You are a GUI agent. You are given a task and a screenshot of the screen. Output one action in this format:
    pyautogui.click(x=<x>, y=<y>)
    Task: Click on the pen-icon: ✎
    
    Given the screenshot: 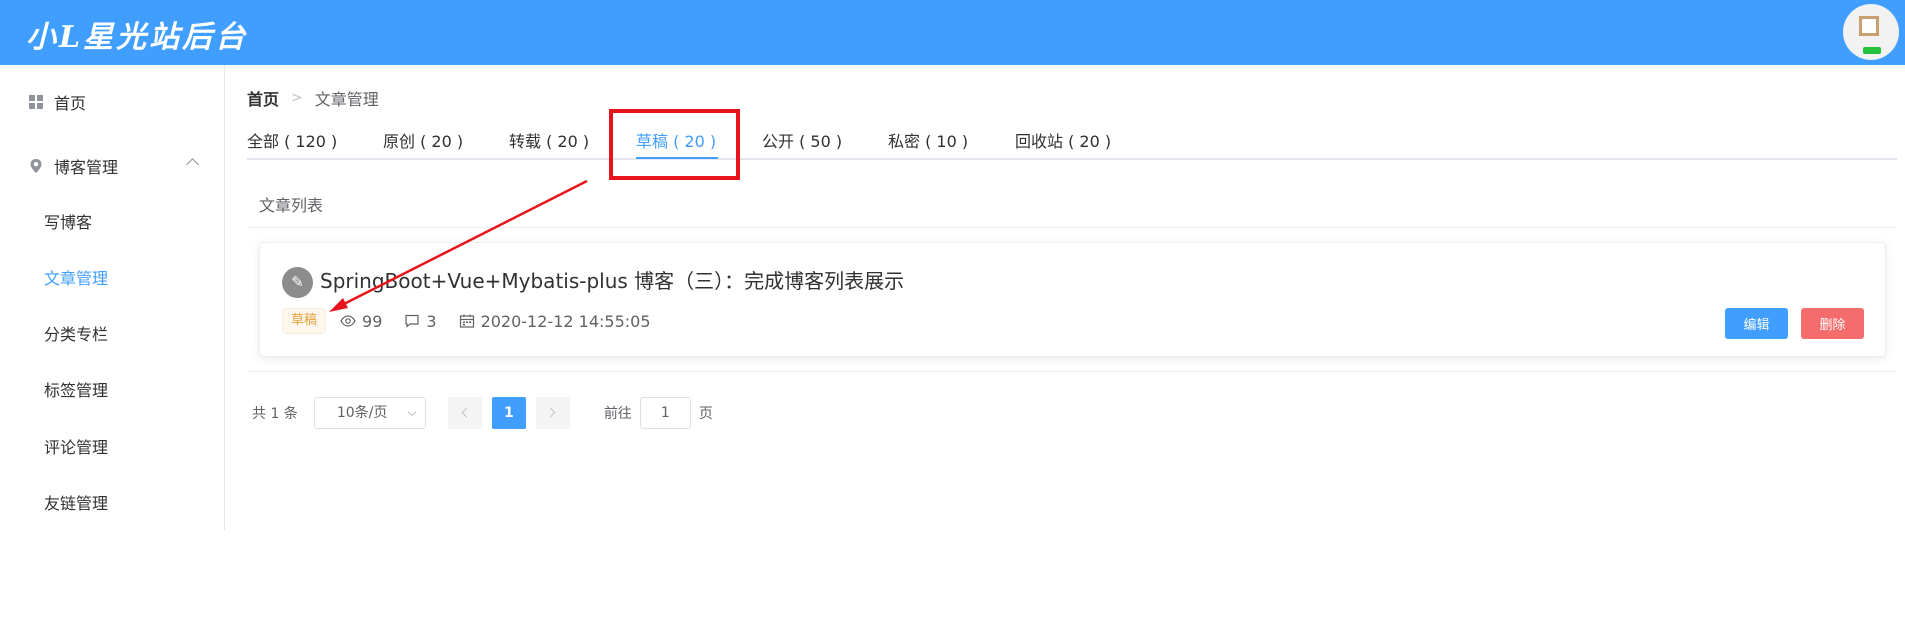 What is the action you would take?
    pyautogui.click(x=297, y=282)
    